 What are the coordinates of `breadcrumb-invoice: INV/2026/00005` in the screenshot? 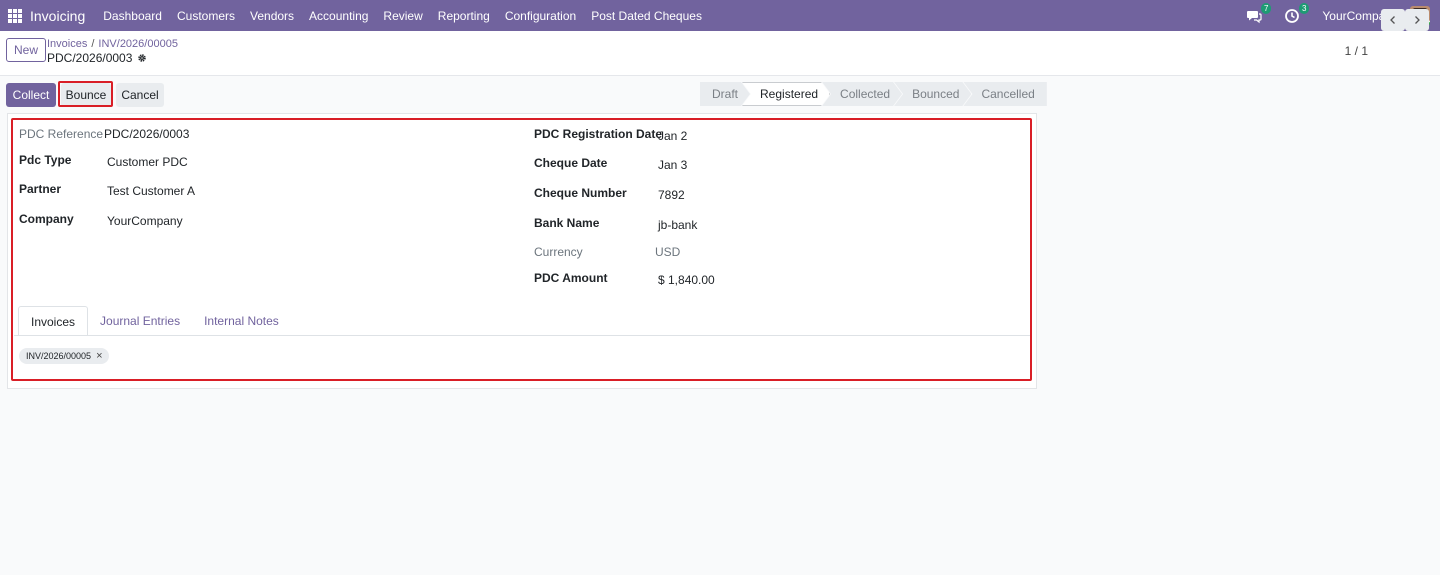 It's located at (138, 44).